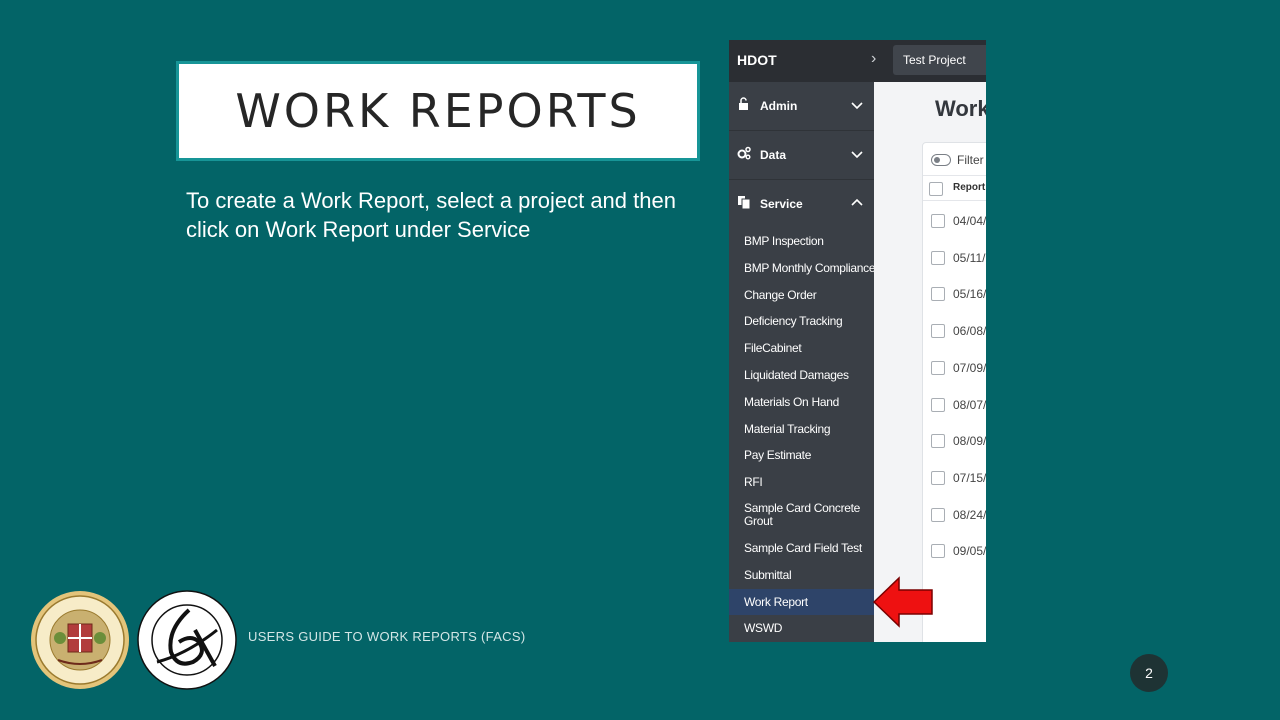  Describe the element at coordinates (801, 575) in the screenshot. I see `sidebar-item-submittal: Submittal` at that location.